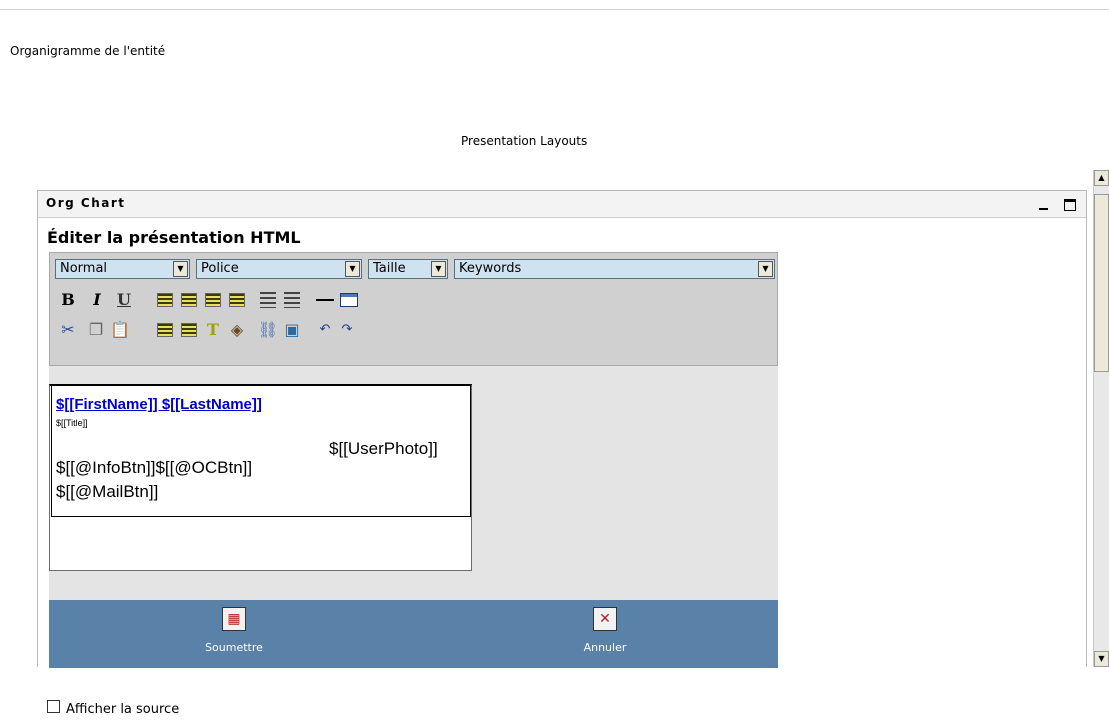 The height and width of the screenshot is (724, 1109). I want to click on card-name-link: $[[FirstName]] $[[LastName]], so click(159, 404).